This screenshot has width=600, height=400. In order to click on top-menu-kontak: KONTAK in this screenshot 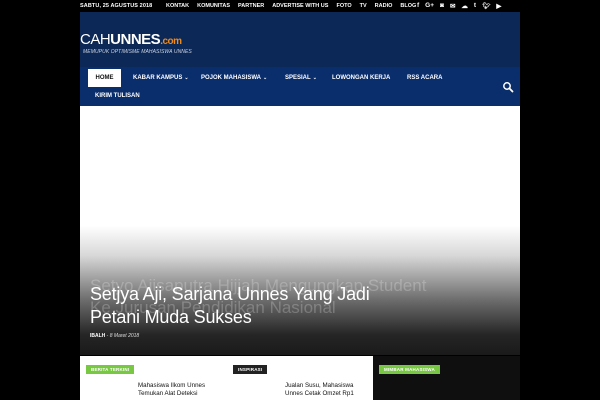, I will do `click(177, 6)`.